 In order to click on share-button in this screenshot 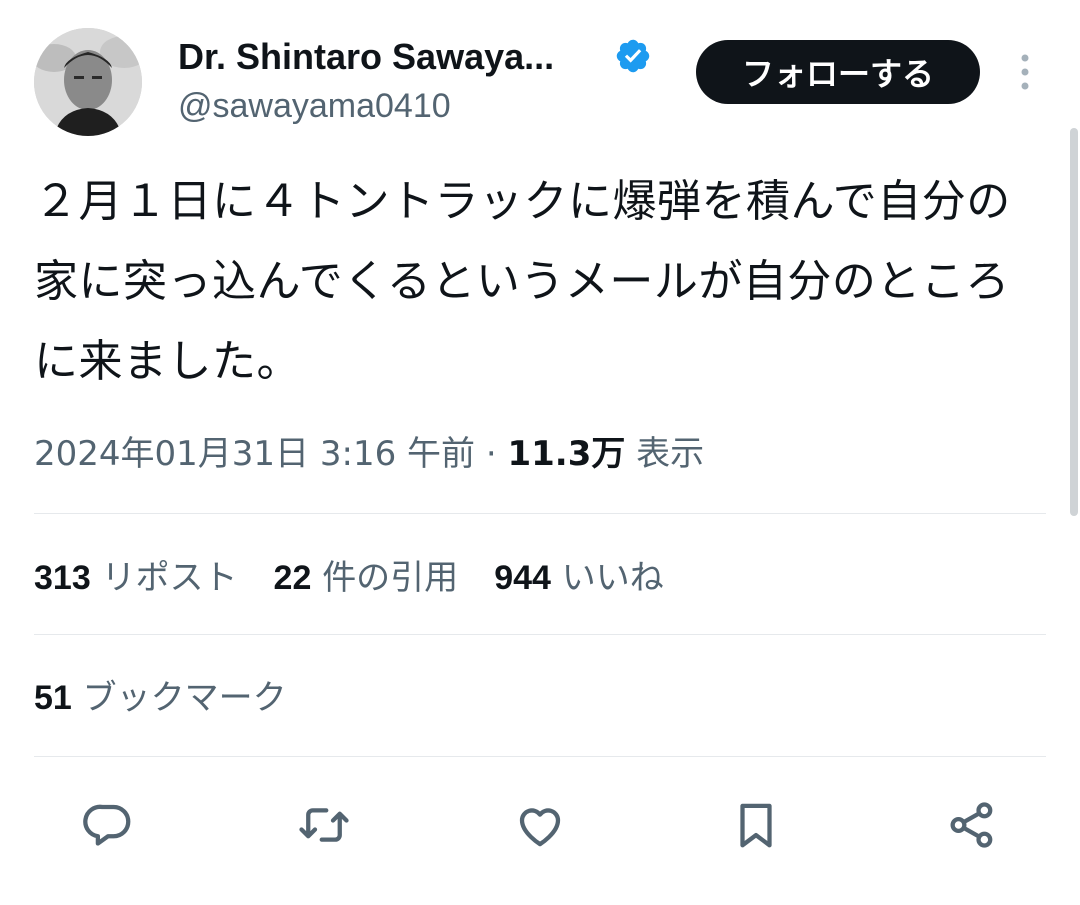, I will do `click(972, 825)`.